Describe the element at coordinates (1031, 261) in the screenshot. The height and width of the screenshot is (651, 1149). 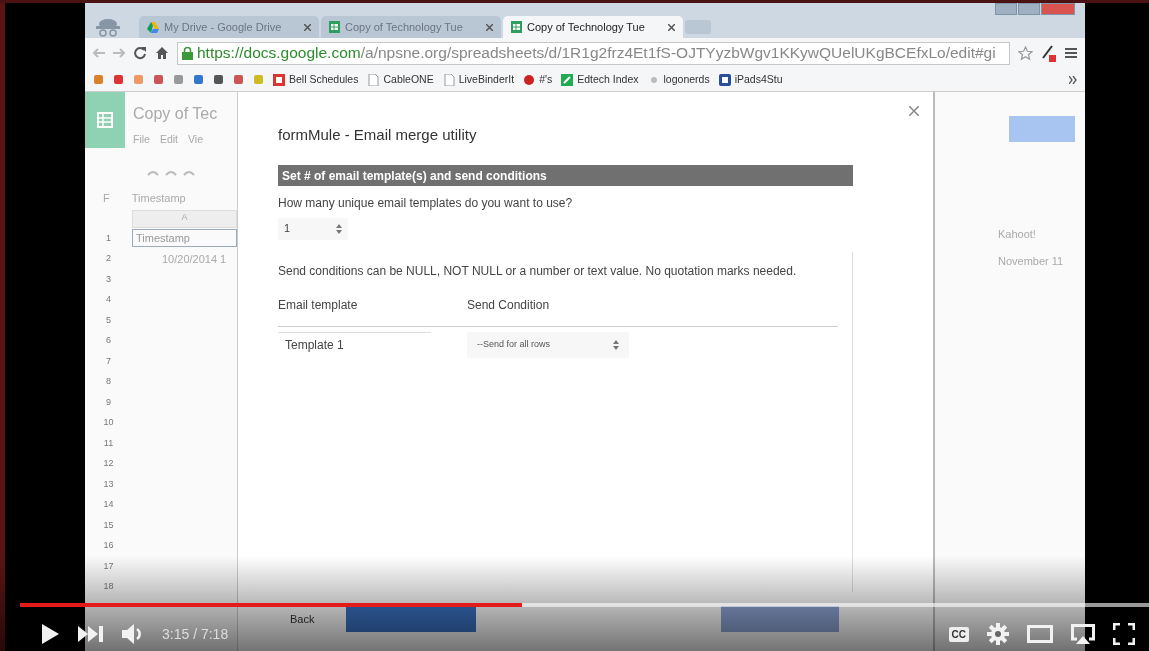
I see `table-cell-text: November 11` at that location.